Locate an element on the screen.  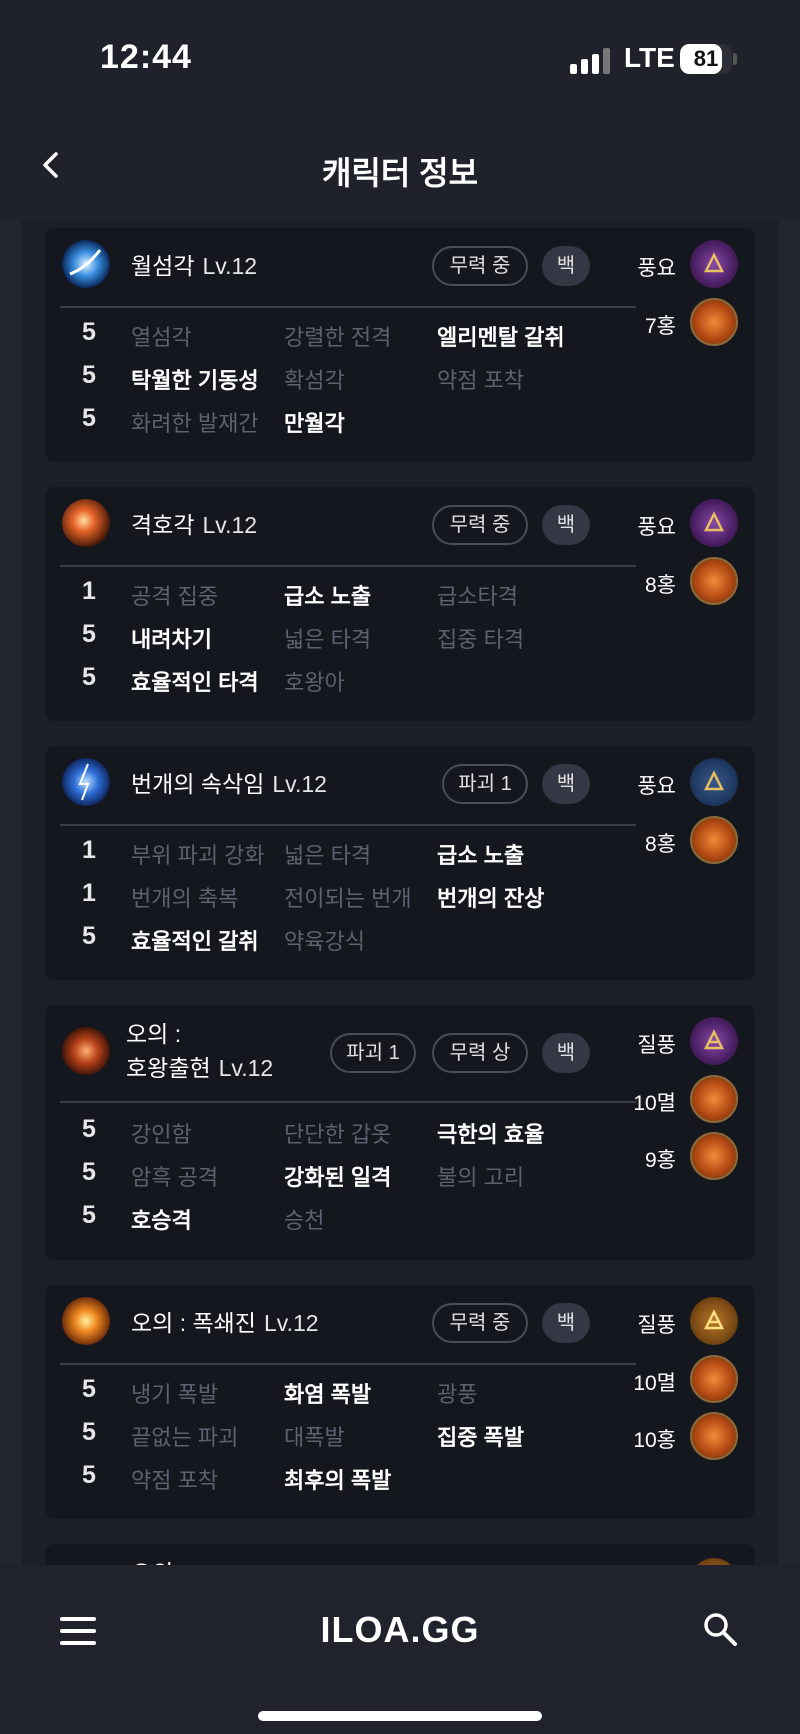
tripod-option: 호승격 is located at coordinates (161, 1220).